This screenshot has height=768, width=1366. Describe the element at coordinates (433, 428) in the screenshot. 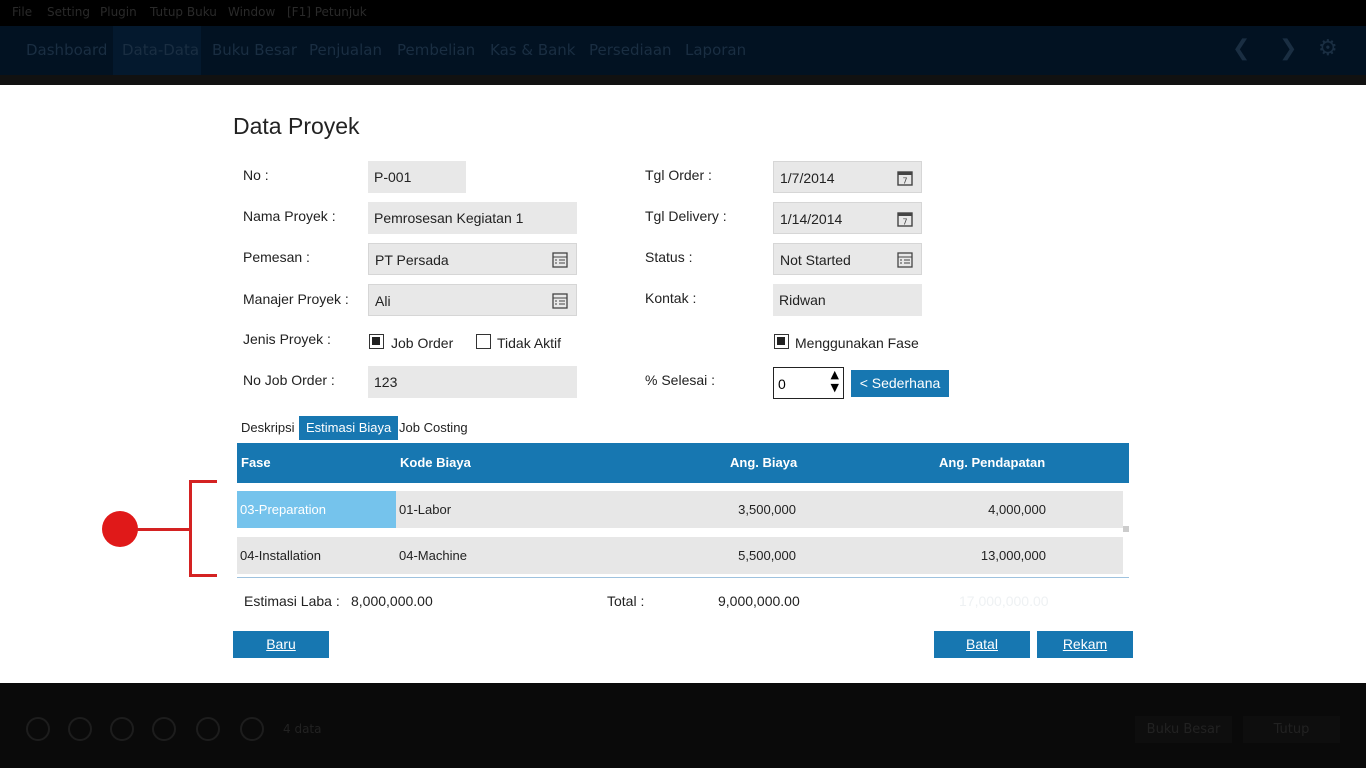

I see `tab-job-costing: Job Costing` at that location.